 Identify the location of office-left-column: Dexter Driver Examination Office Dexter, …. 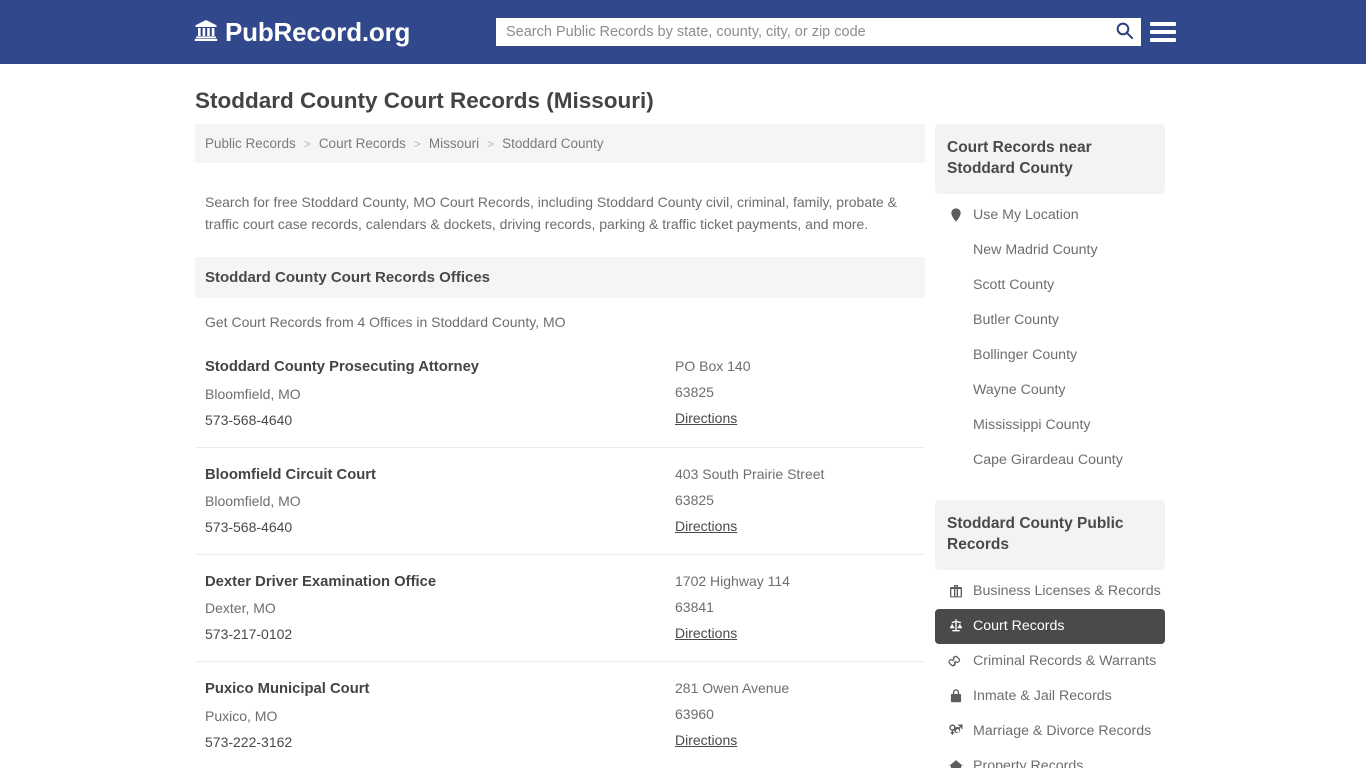
(440, 608).